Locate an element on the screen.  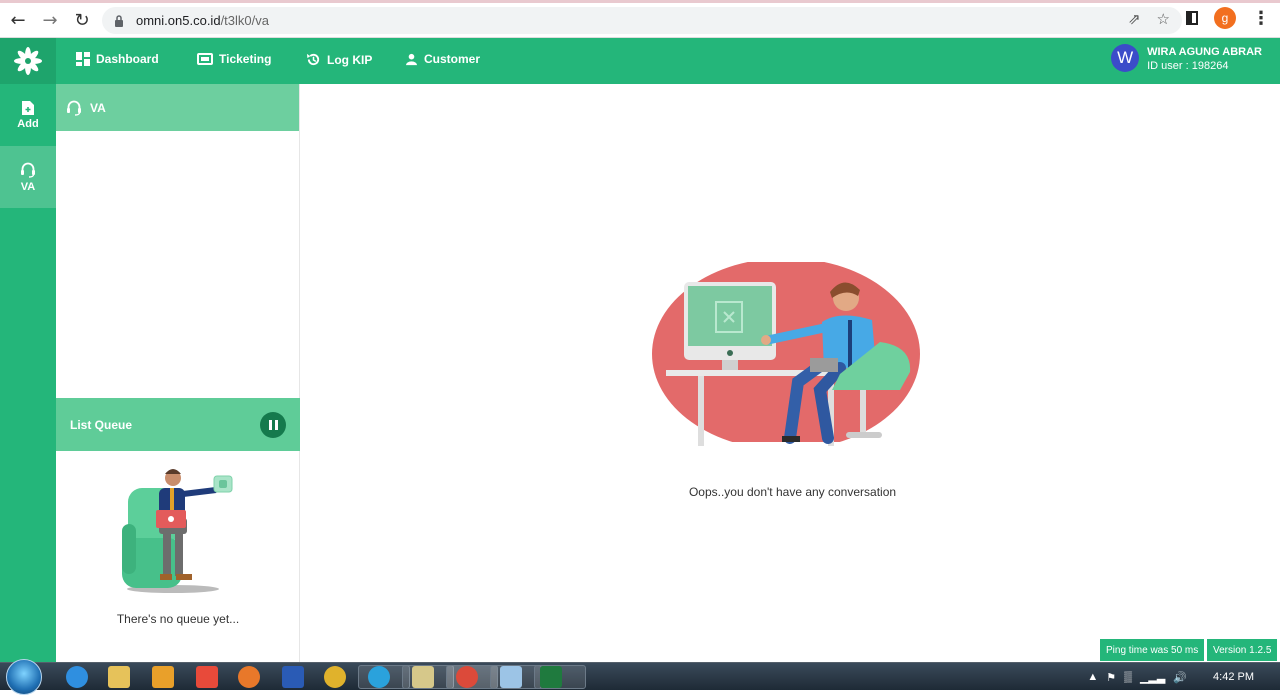
folder-icon is located at coordinates (119, 677).